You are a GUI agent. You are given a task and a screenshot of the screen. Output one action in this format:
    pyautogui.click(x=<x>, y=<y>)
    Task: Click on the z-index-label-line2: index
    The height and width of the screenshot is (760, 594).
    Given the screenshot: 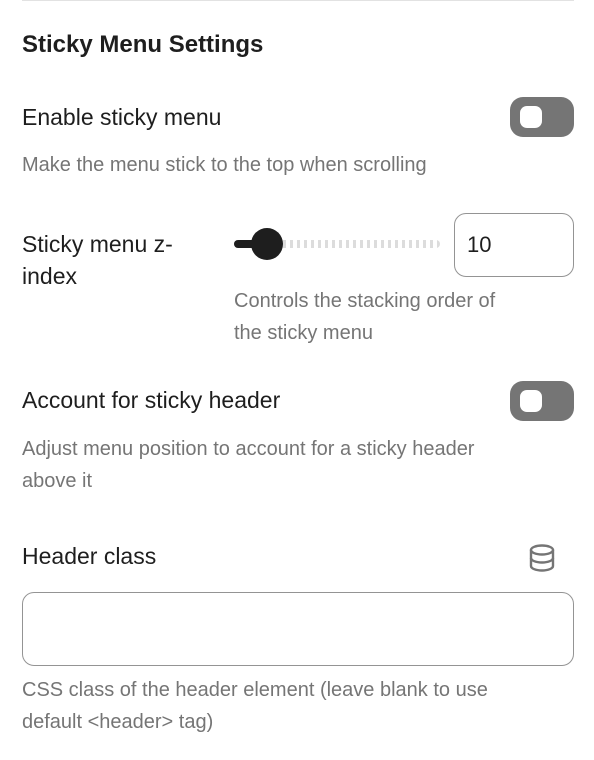 What is the action you would take?
    pyautogui.click(x=49, y=276)
    